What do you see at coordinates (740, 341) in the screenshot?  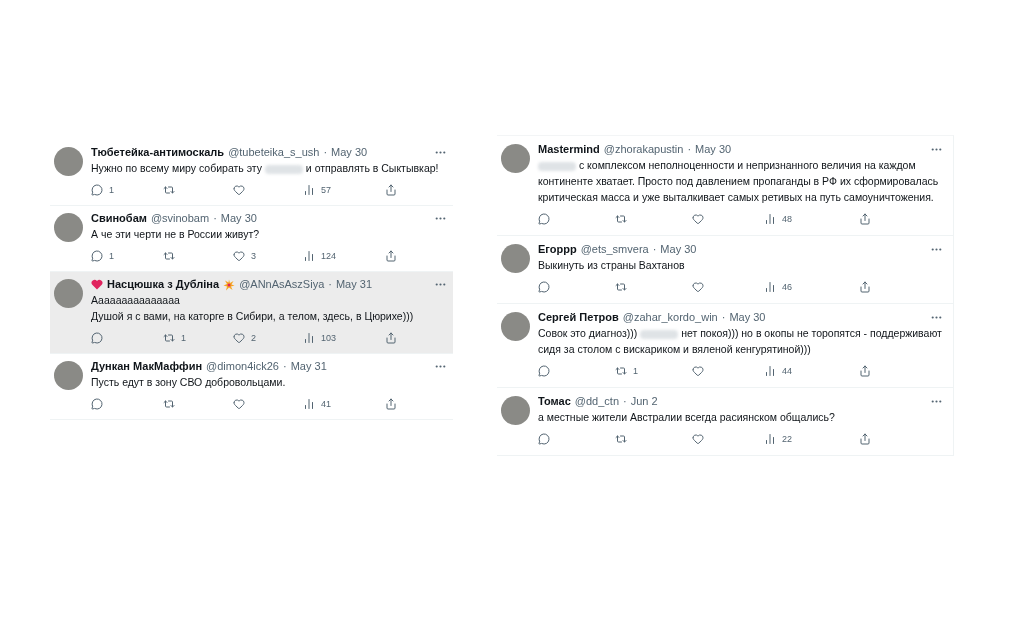 I see `tweet-text: Совок это диагноз))) нет покоя))) но в окопы не торопятся - поддерживают сидя за столом с вискариком и вяленой кенгурятиной)))` at bounding box center [740, 341].